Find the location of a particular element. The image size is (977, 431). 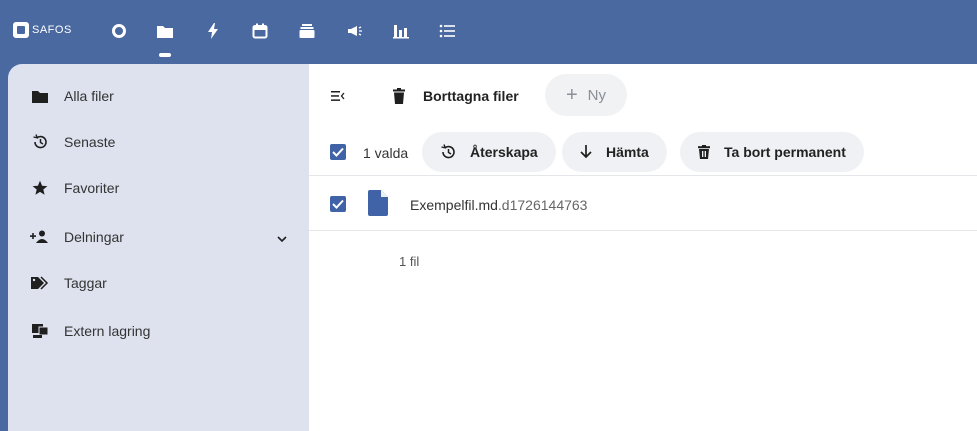

stack-icon is located at coordinates (307, 31).